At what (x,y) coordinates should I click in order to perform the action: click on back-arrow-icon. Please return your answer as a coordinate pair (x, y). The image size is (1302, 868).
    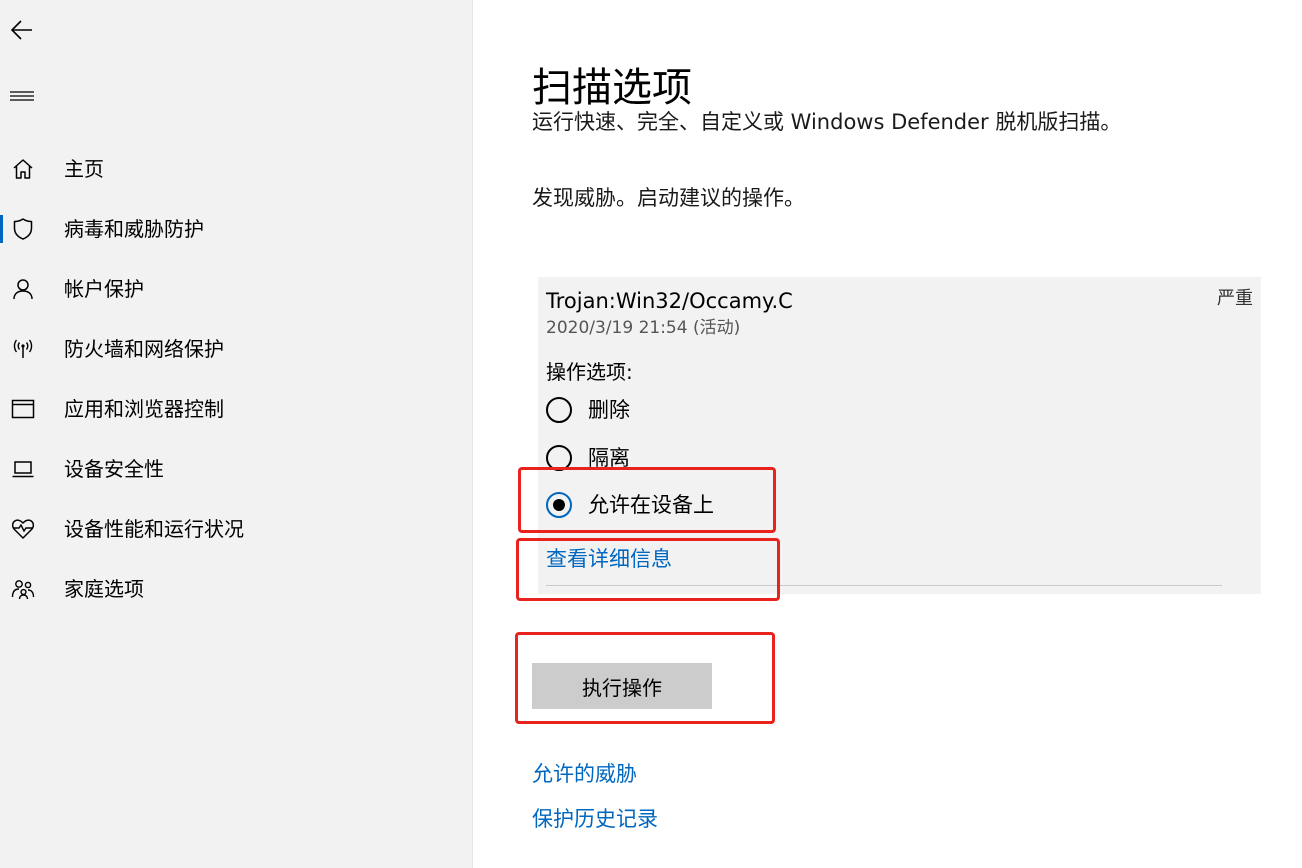
    Looking at the image, I should click on (21, 30).